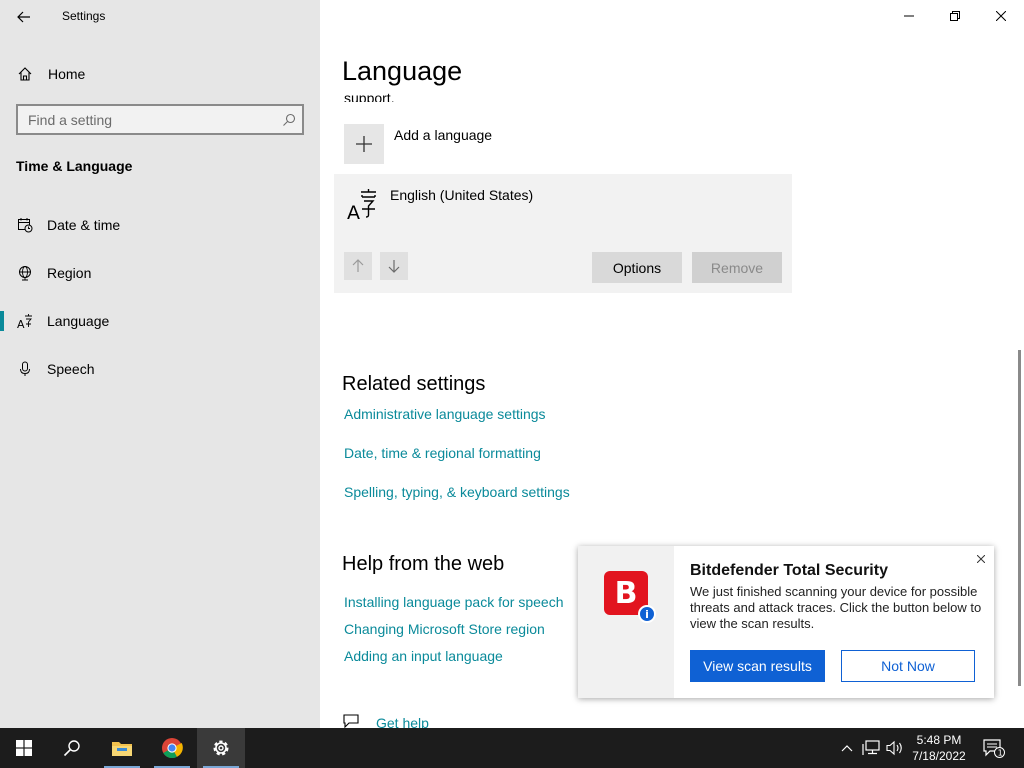  Describe the element at coordinates (160, 225) in the screenshot. I see `sidebar-item-date-time: Date & time` at that location.